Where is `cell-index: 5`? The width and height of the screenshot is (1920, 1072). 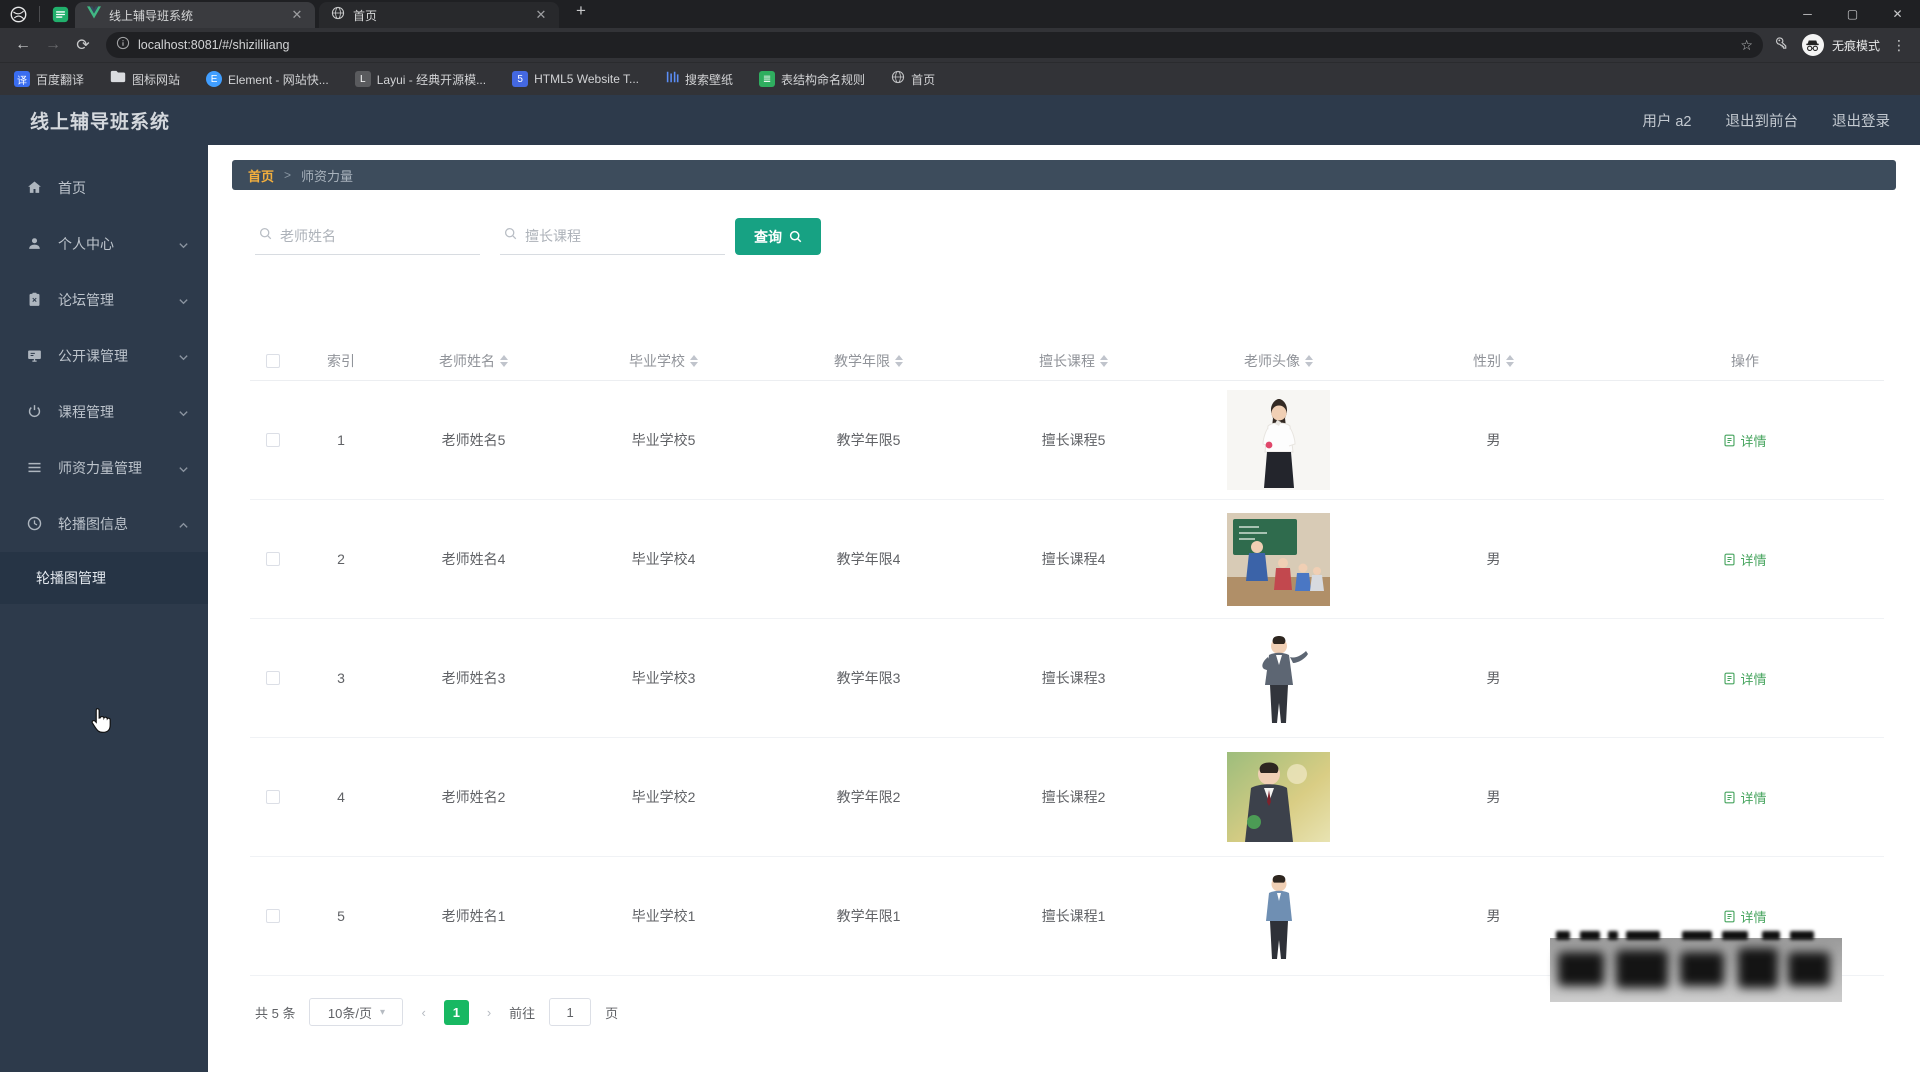 cell-index: 5 is located at coordinates (341, 916).